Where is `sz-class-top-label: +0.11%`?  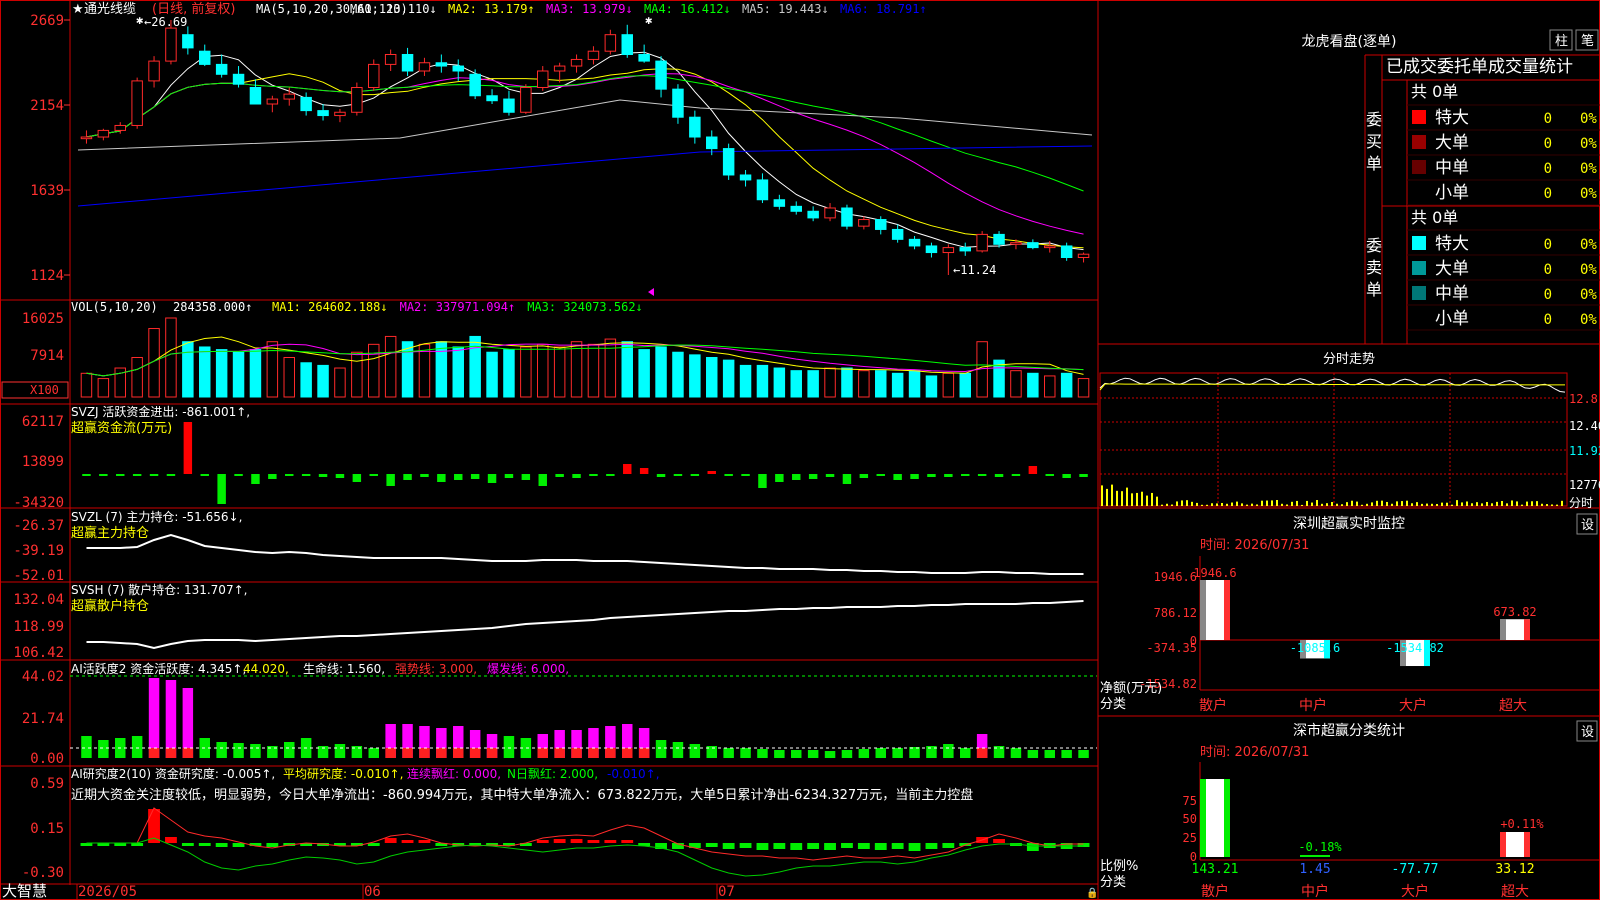 sz-class-top-label: +0.11% is located at coordinates (1522, 824).